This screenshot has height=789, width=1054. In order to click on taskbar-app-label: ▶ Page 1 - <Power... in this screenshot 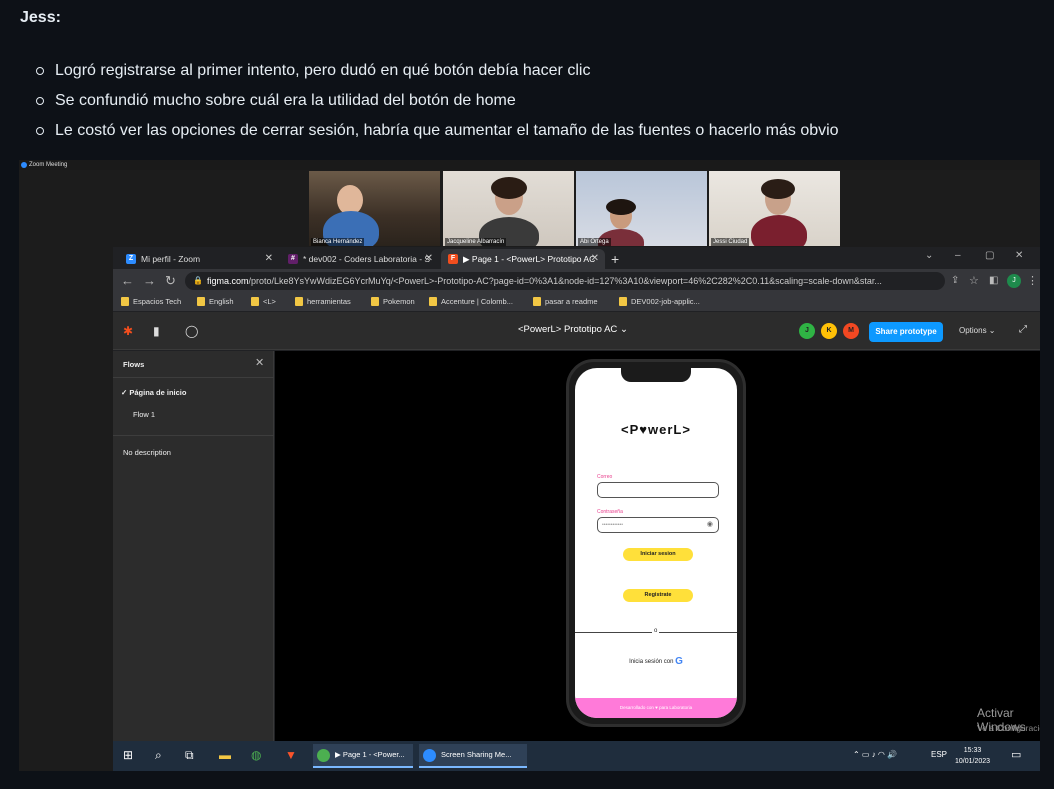, I will do `click(370, 754)`.